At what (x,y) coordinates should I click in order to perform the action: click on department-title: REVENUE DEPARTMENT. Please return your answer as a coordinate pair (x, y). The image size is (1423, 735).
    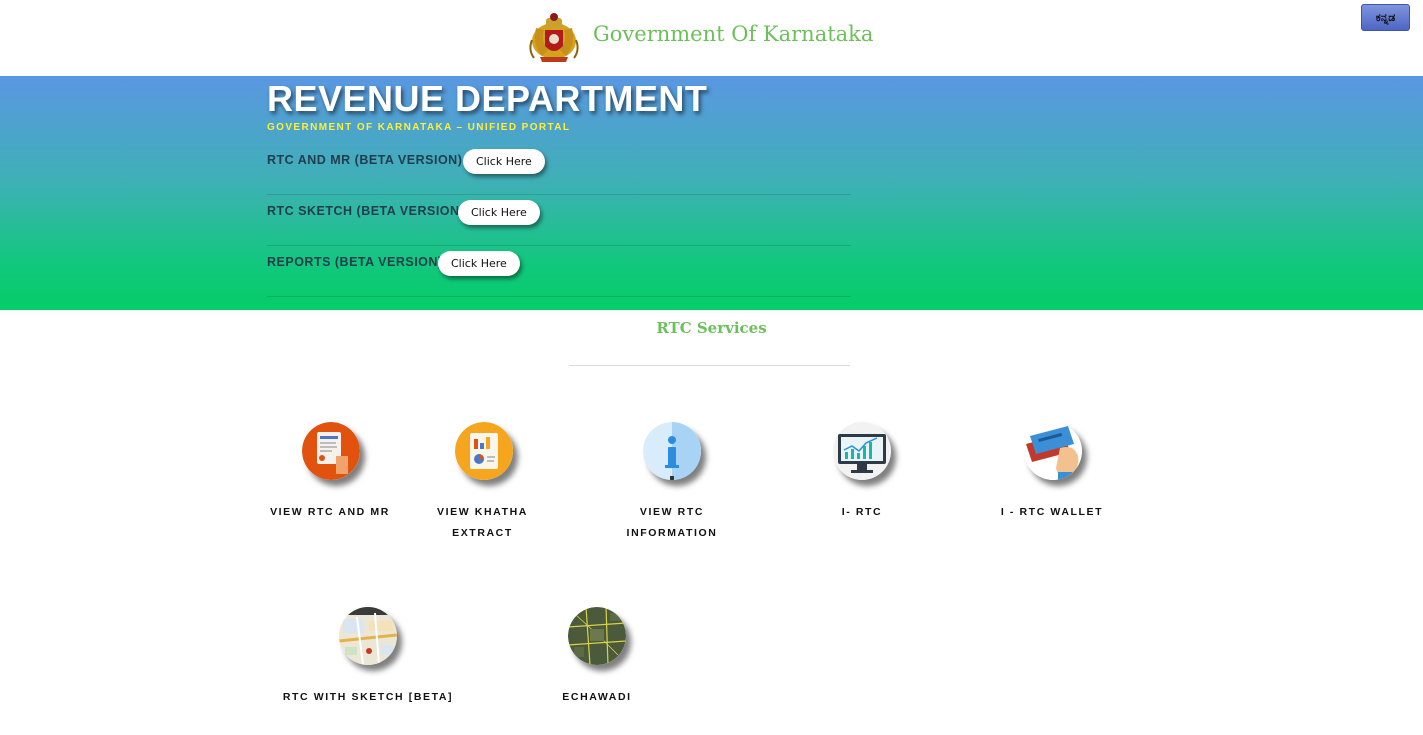
    Looking at the image, I should click on (487, 98).